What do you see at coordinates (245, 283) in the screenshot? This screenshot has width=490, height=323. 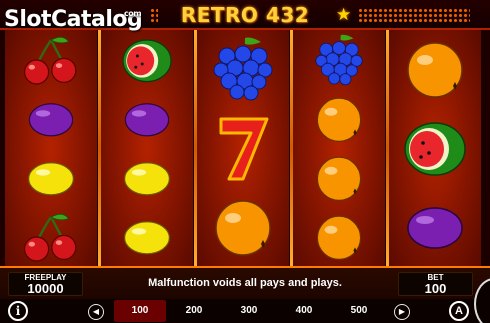 I see `malfunction-message: Malfunction voids all pays and plays.` at bounding box center [245, 283].